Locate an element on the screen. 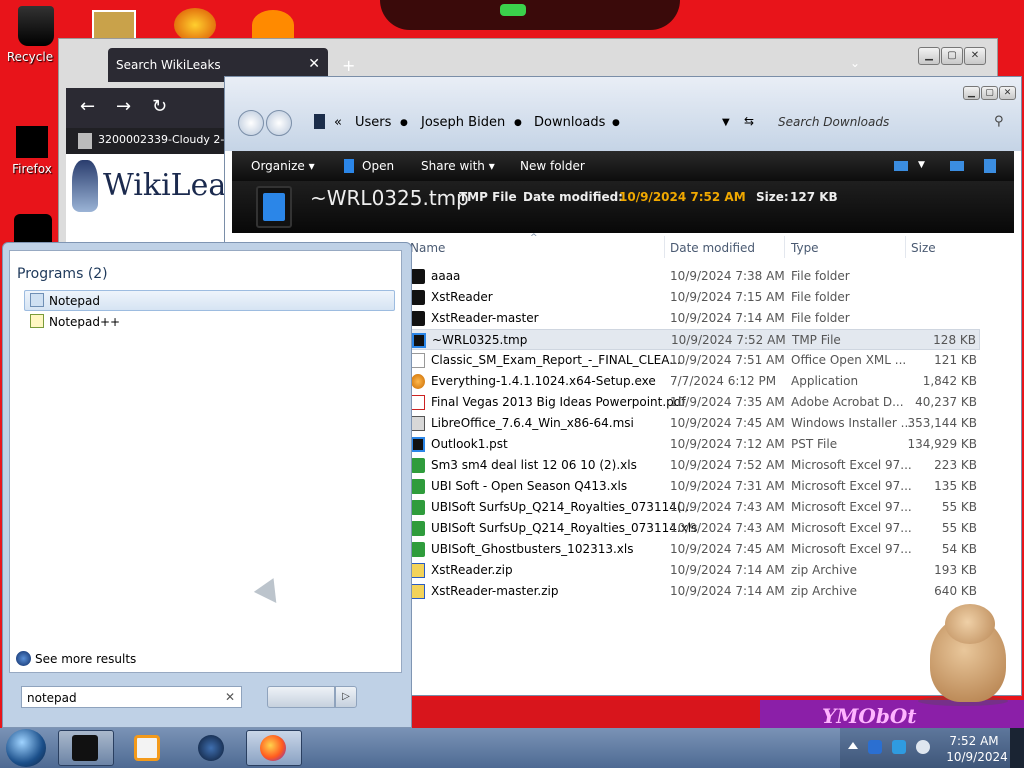 Image resolution: width=1024 pixels, height=768 pixels. details-file-type: TMP File is located at coordinates (488, 197).